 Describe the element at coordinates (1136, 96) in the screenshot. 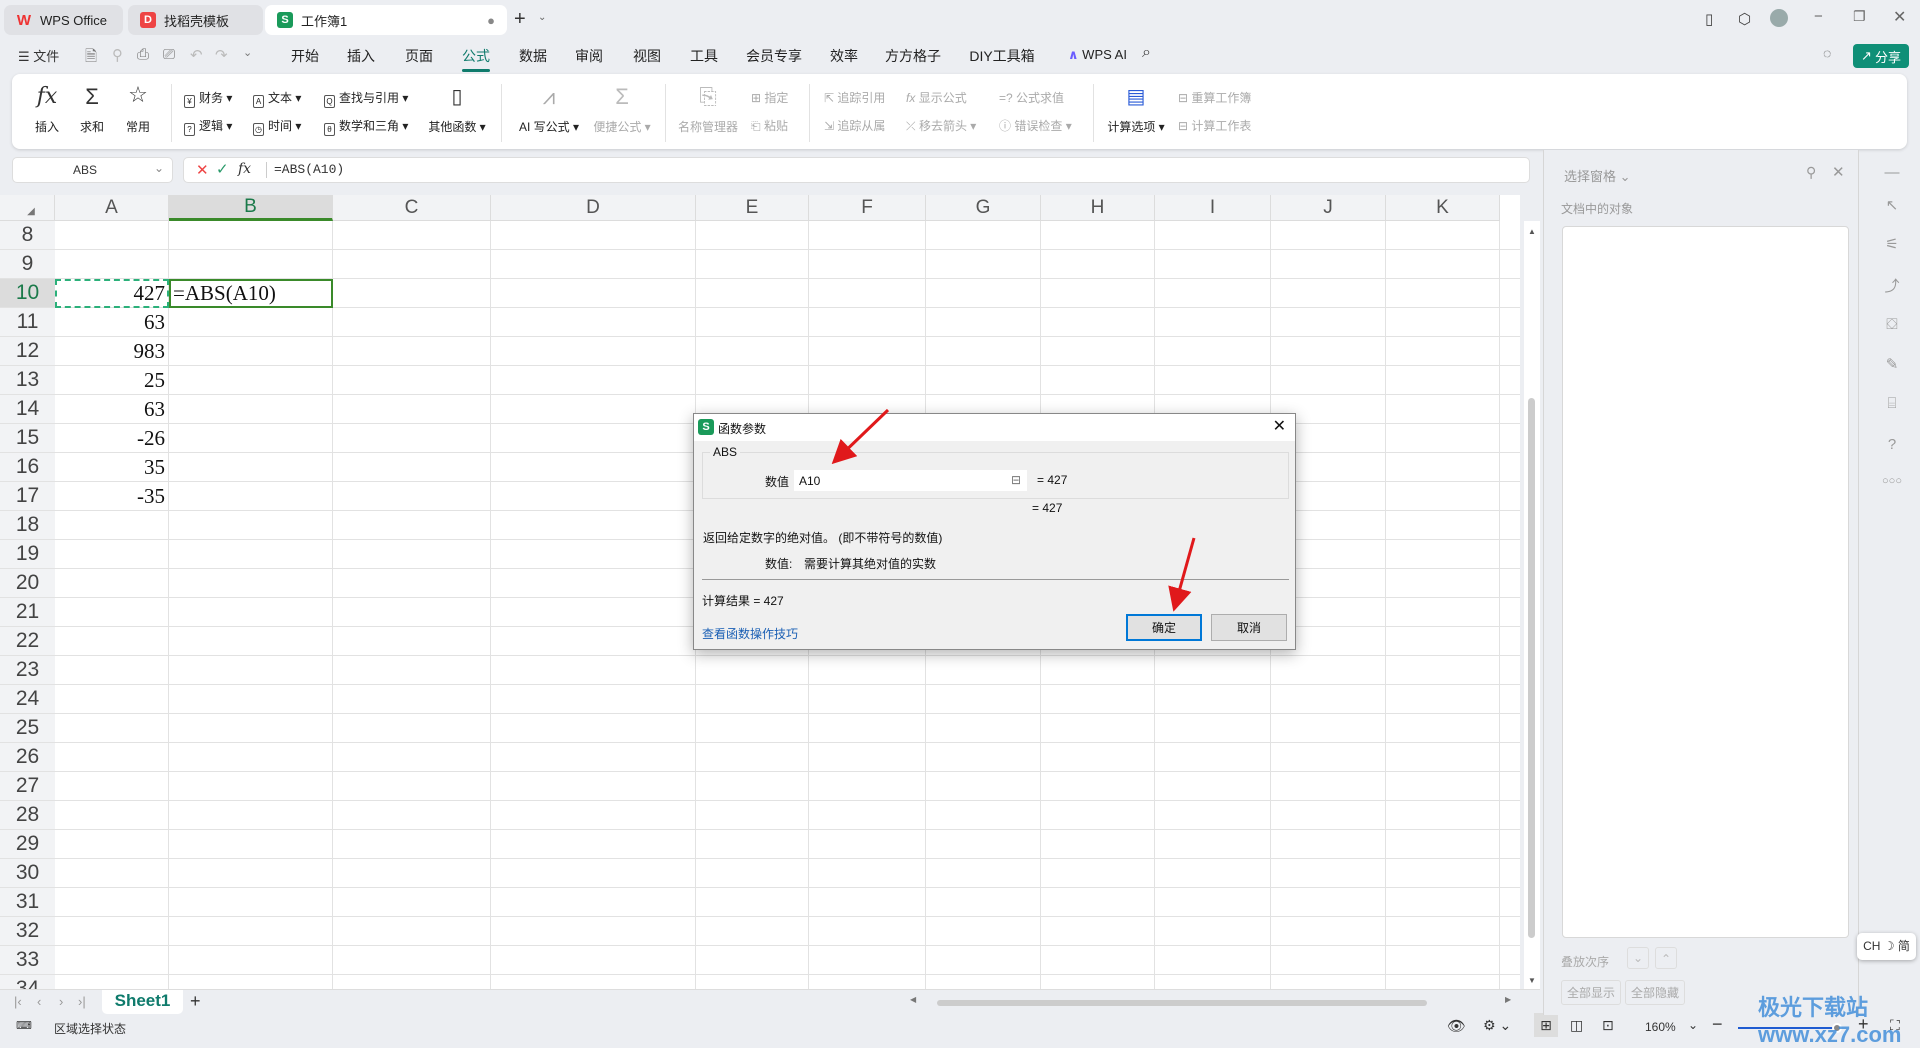

I see `calc-options-icon: ▤` at that location.